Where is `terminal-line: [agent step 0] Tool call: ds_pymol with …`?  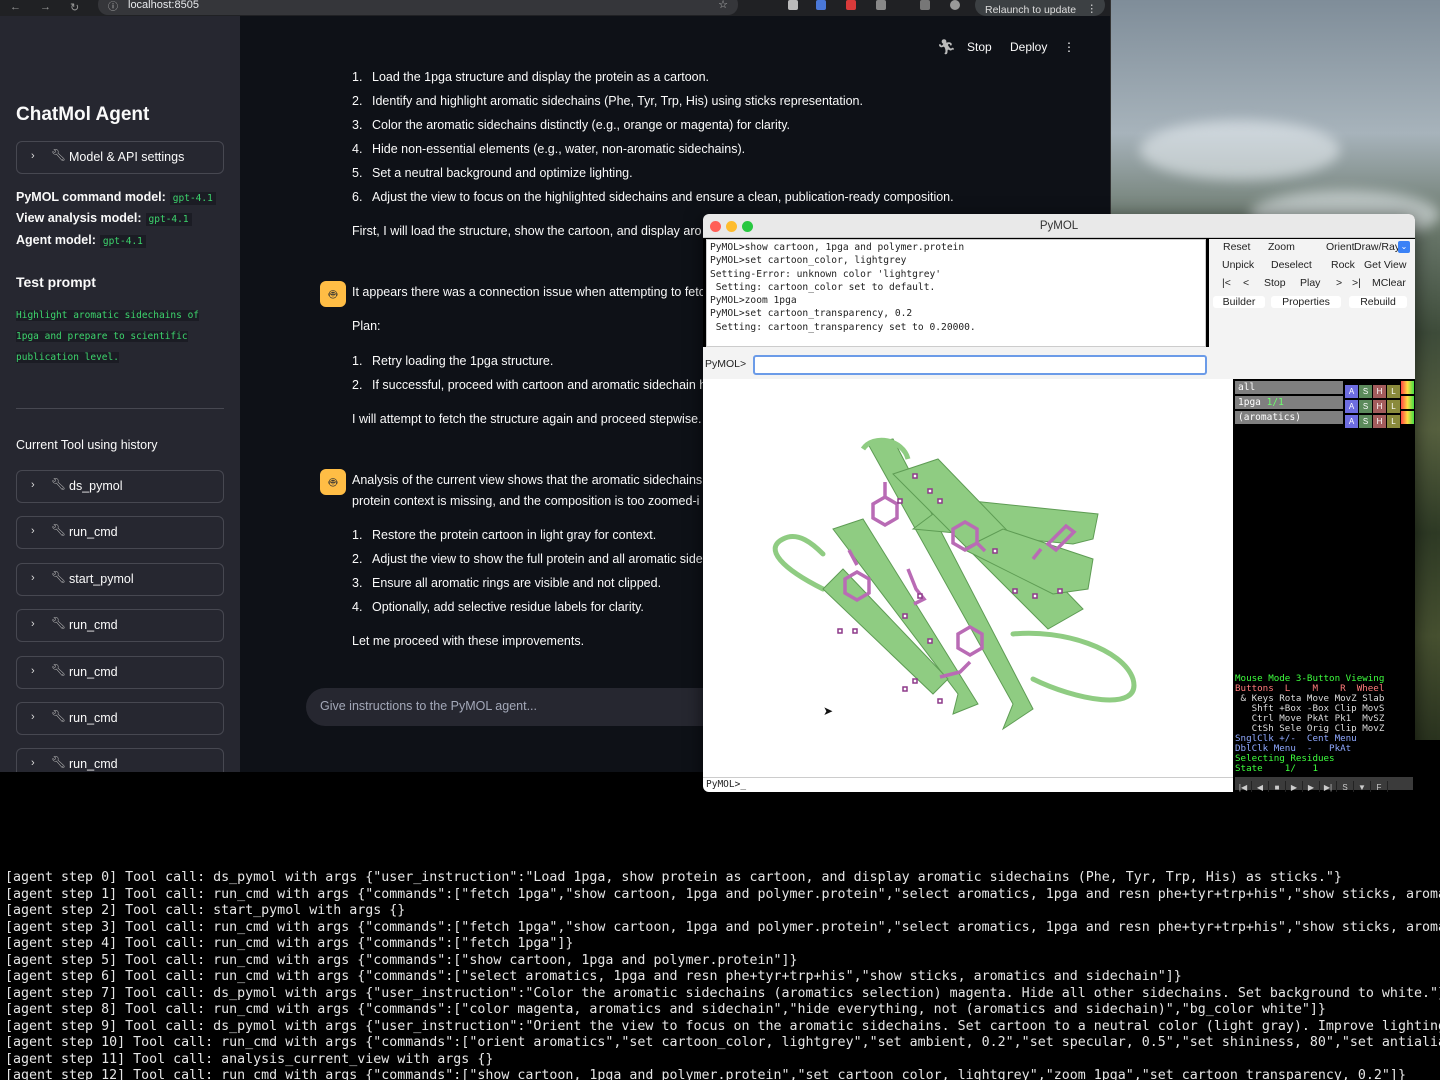
terminal-line: [agent step 0] Tool call: ds_pymol with … is located at coordinates (673, 877).